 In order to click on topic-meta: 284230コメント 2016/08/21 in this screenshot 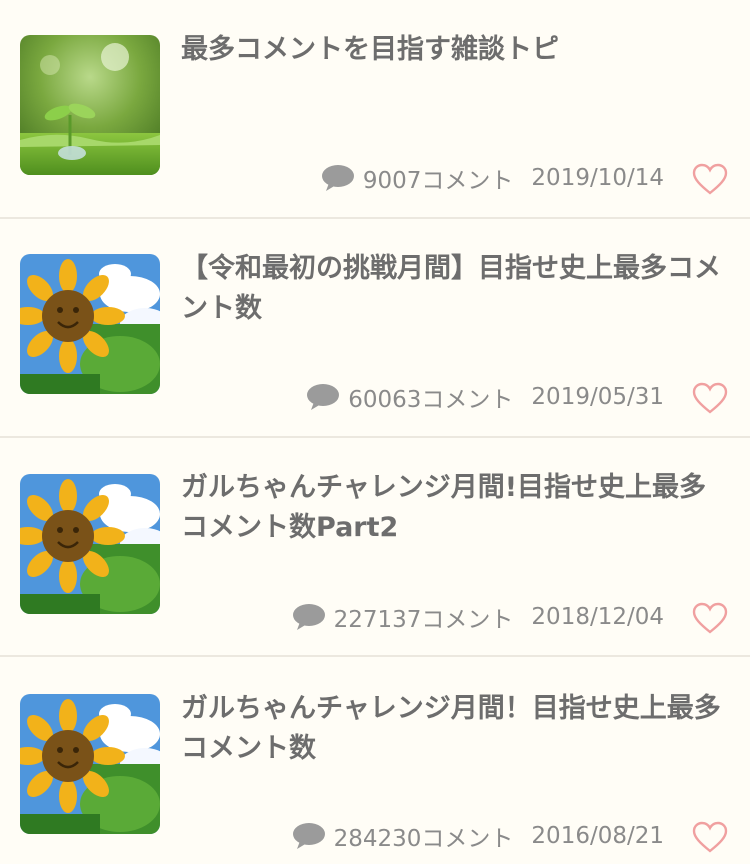, I will do `click(422, 836)`.